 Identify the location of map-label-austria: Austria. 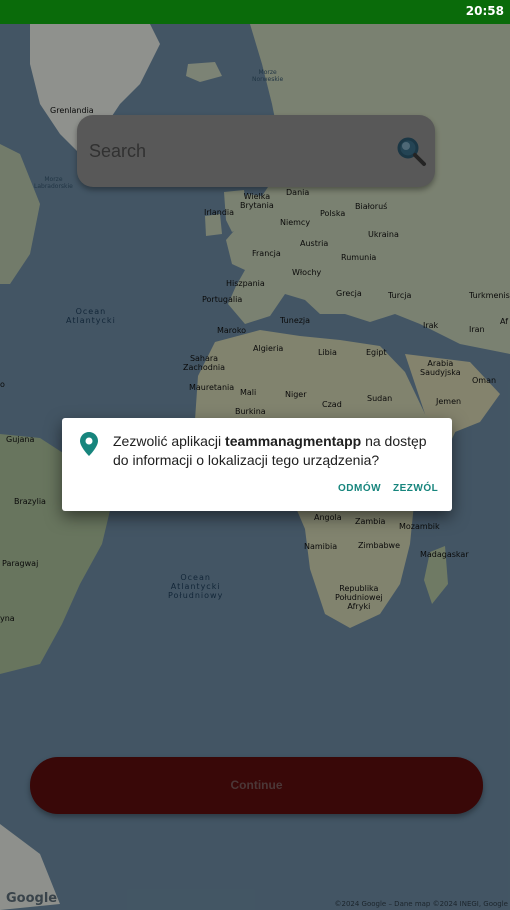
(314, 243).